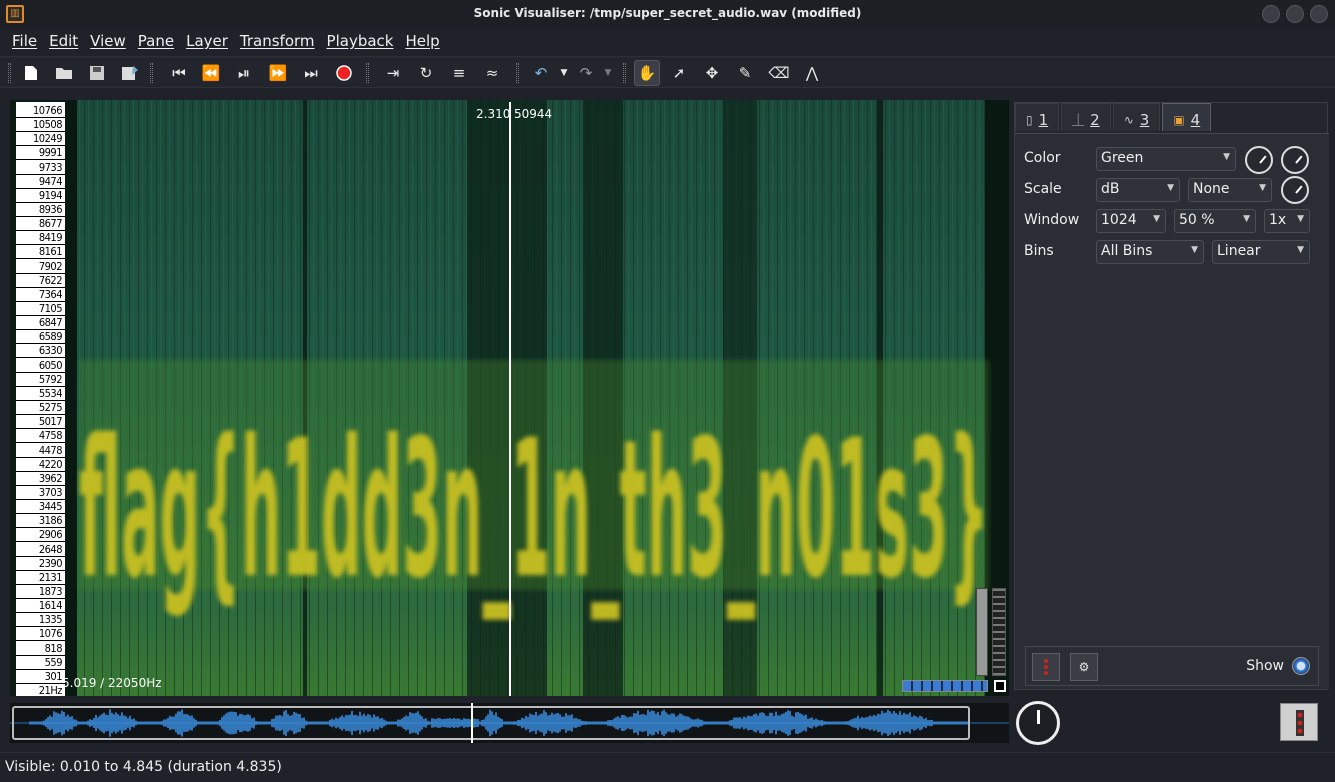 The height and width of the screenshot is (782, 1335). I want to click on tab-waveform: ∿ 3, so click(1136, 117).